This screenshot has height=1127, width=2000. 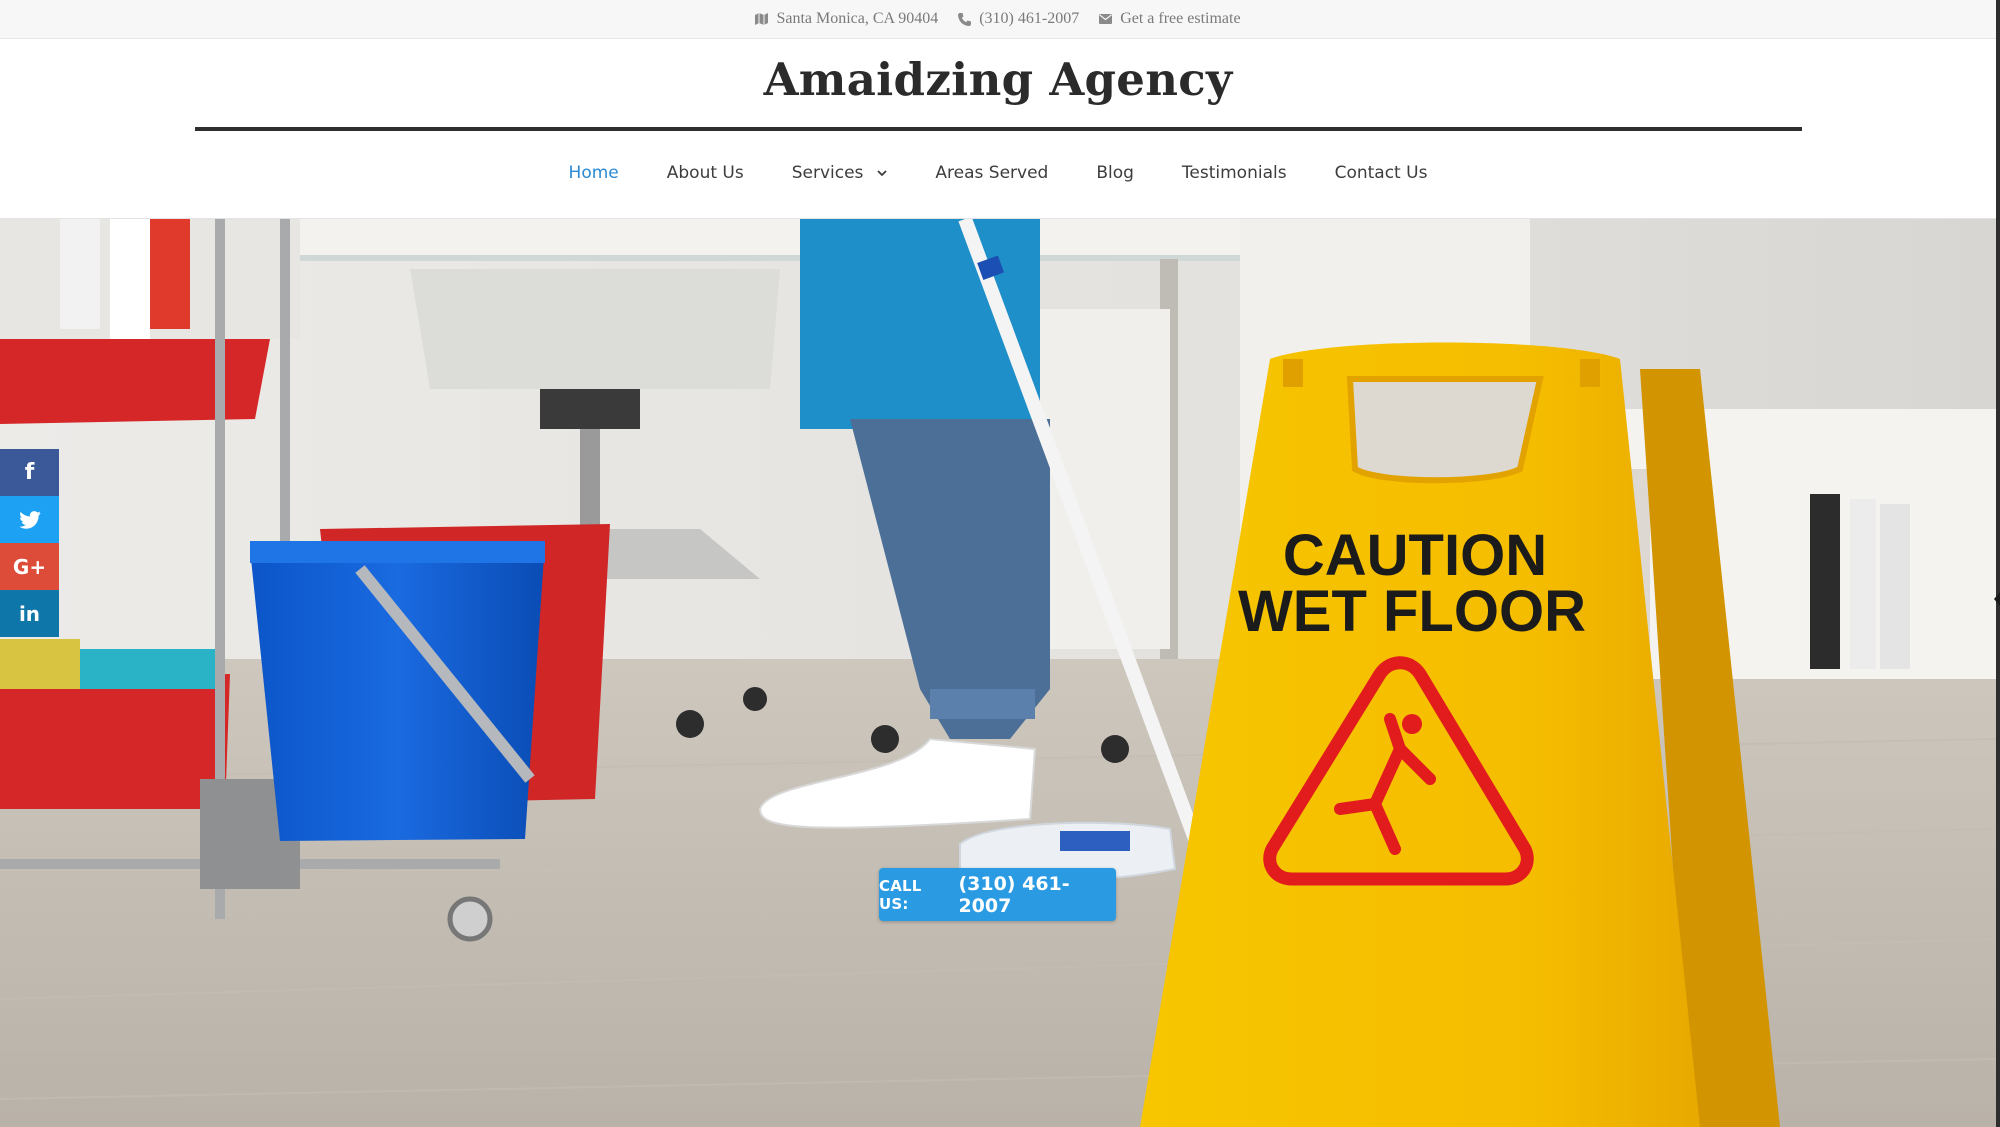 I want to click on social-share-rail: f G+ in, so click(x=29, y=543).